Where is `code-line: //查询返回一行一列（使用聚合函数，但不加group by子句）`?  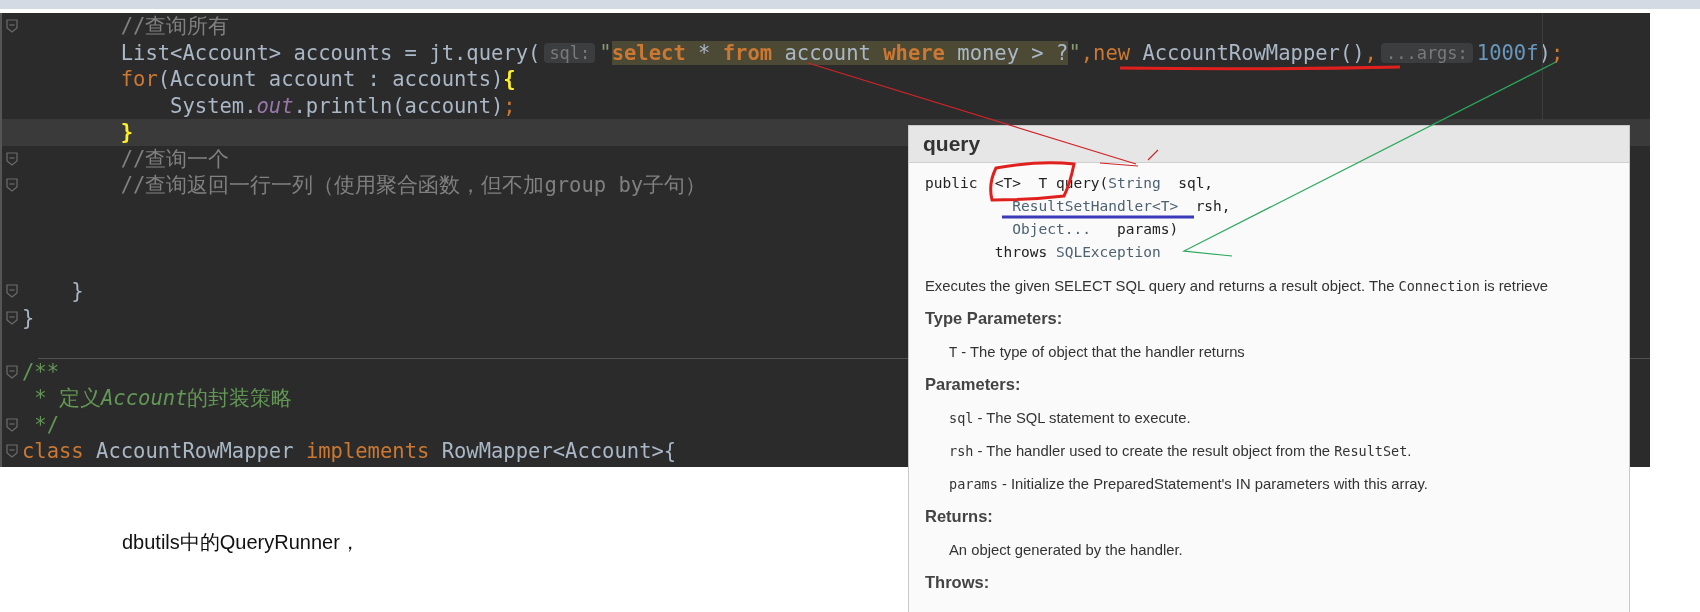
code-line: //查询返回一行一列（使用聚合函数，但不加group by子句） is located at coordinates (413, 185).